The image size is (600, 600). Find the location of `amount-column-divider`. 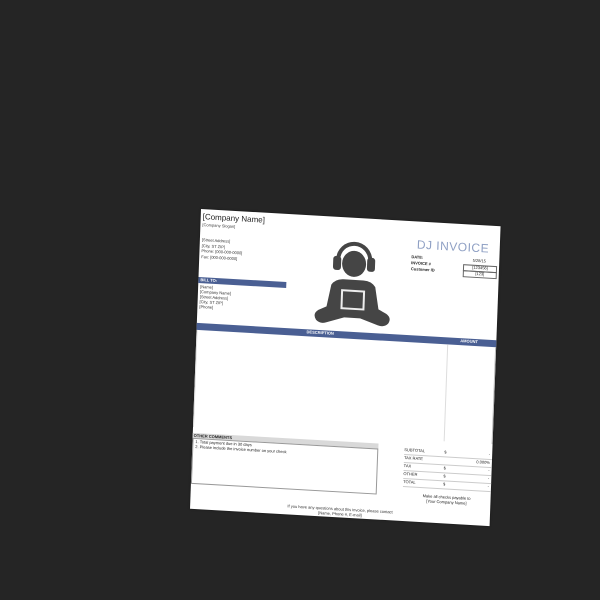

amount-column-divider is located at coordinates (446, 393).